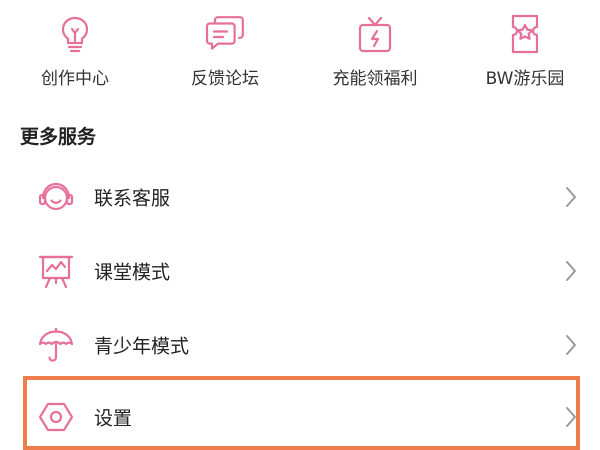 This screenshot has width=600, height=450. I want to click on ticket-star-icon, so click(525, 34).